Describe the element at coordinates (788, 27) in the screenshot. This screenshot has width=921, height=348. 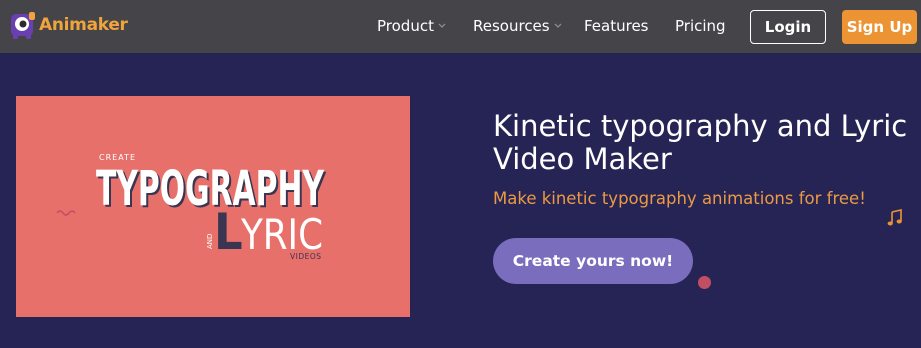
I see `login-button: Login` at that location.